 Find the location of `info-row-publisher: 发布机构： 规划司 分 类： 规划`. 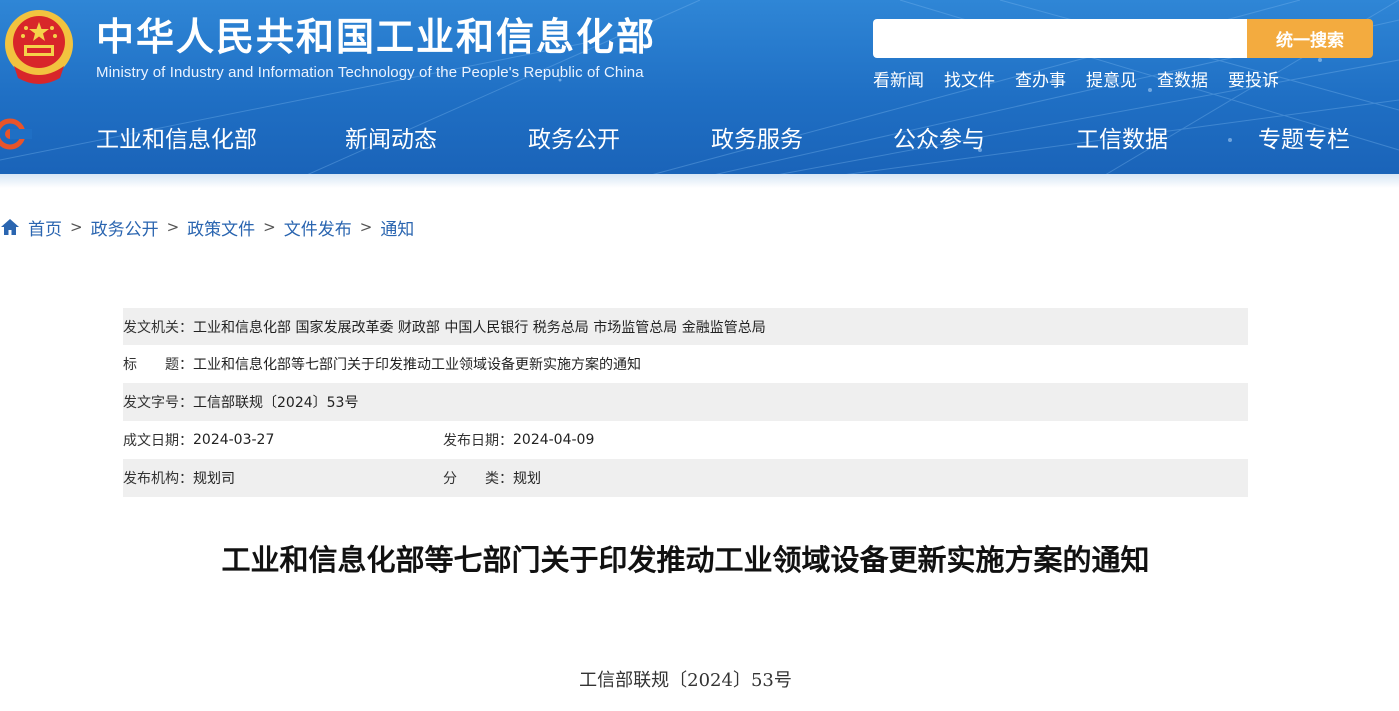

info-row-publisher: 发布机构： 规划司 分 类： 规划 is located at coordinates (685, 478).